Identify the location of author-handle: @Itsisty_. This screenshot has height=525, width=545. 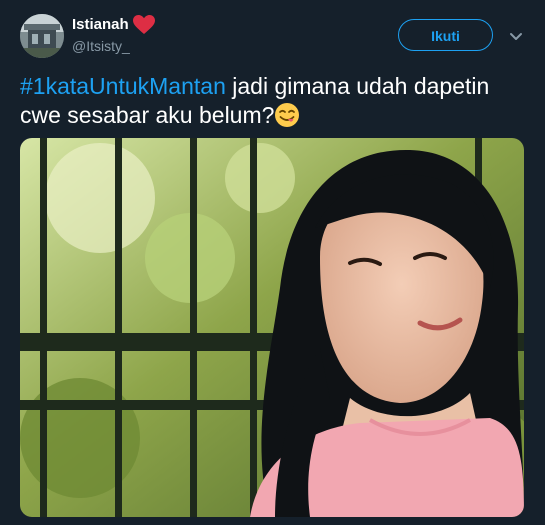
(101, 46).